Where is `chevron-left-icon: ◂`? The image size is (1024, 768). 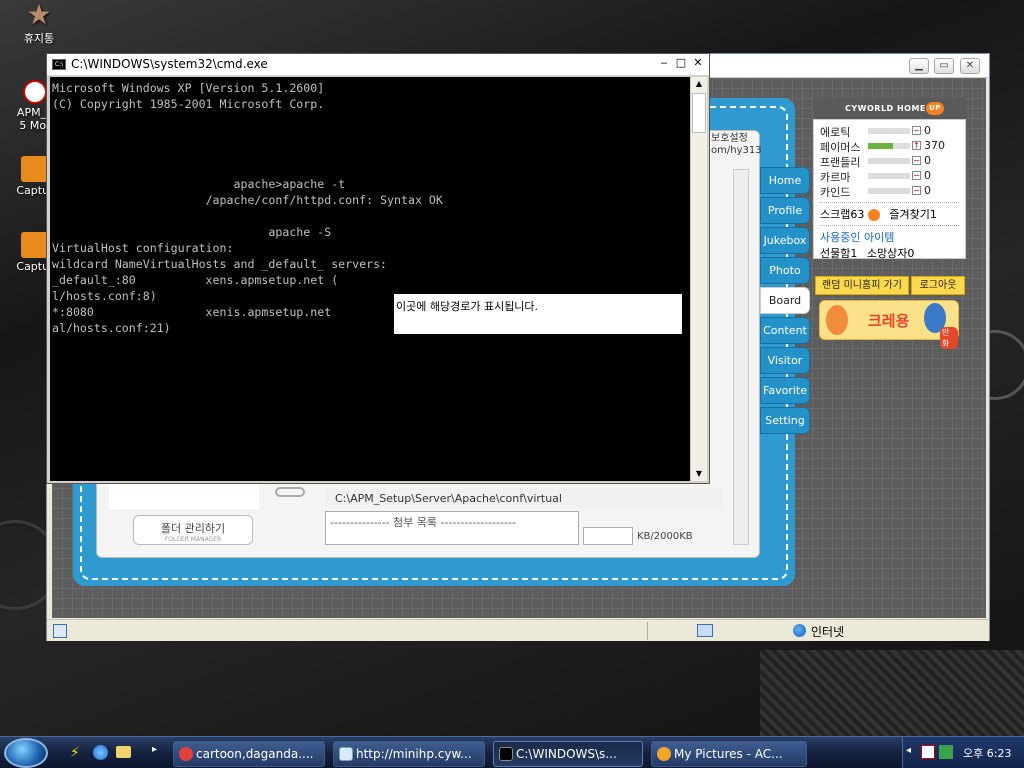 chevron-left-icon: ◂ is located at coordinates (908, 750).